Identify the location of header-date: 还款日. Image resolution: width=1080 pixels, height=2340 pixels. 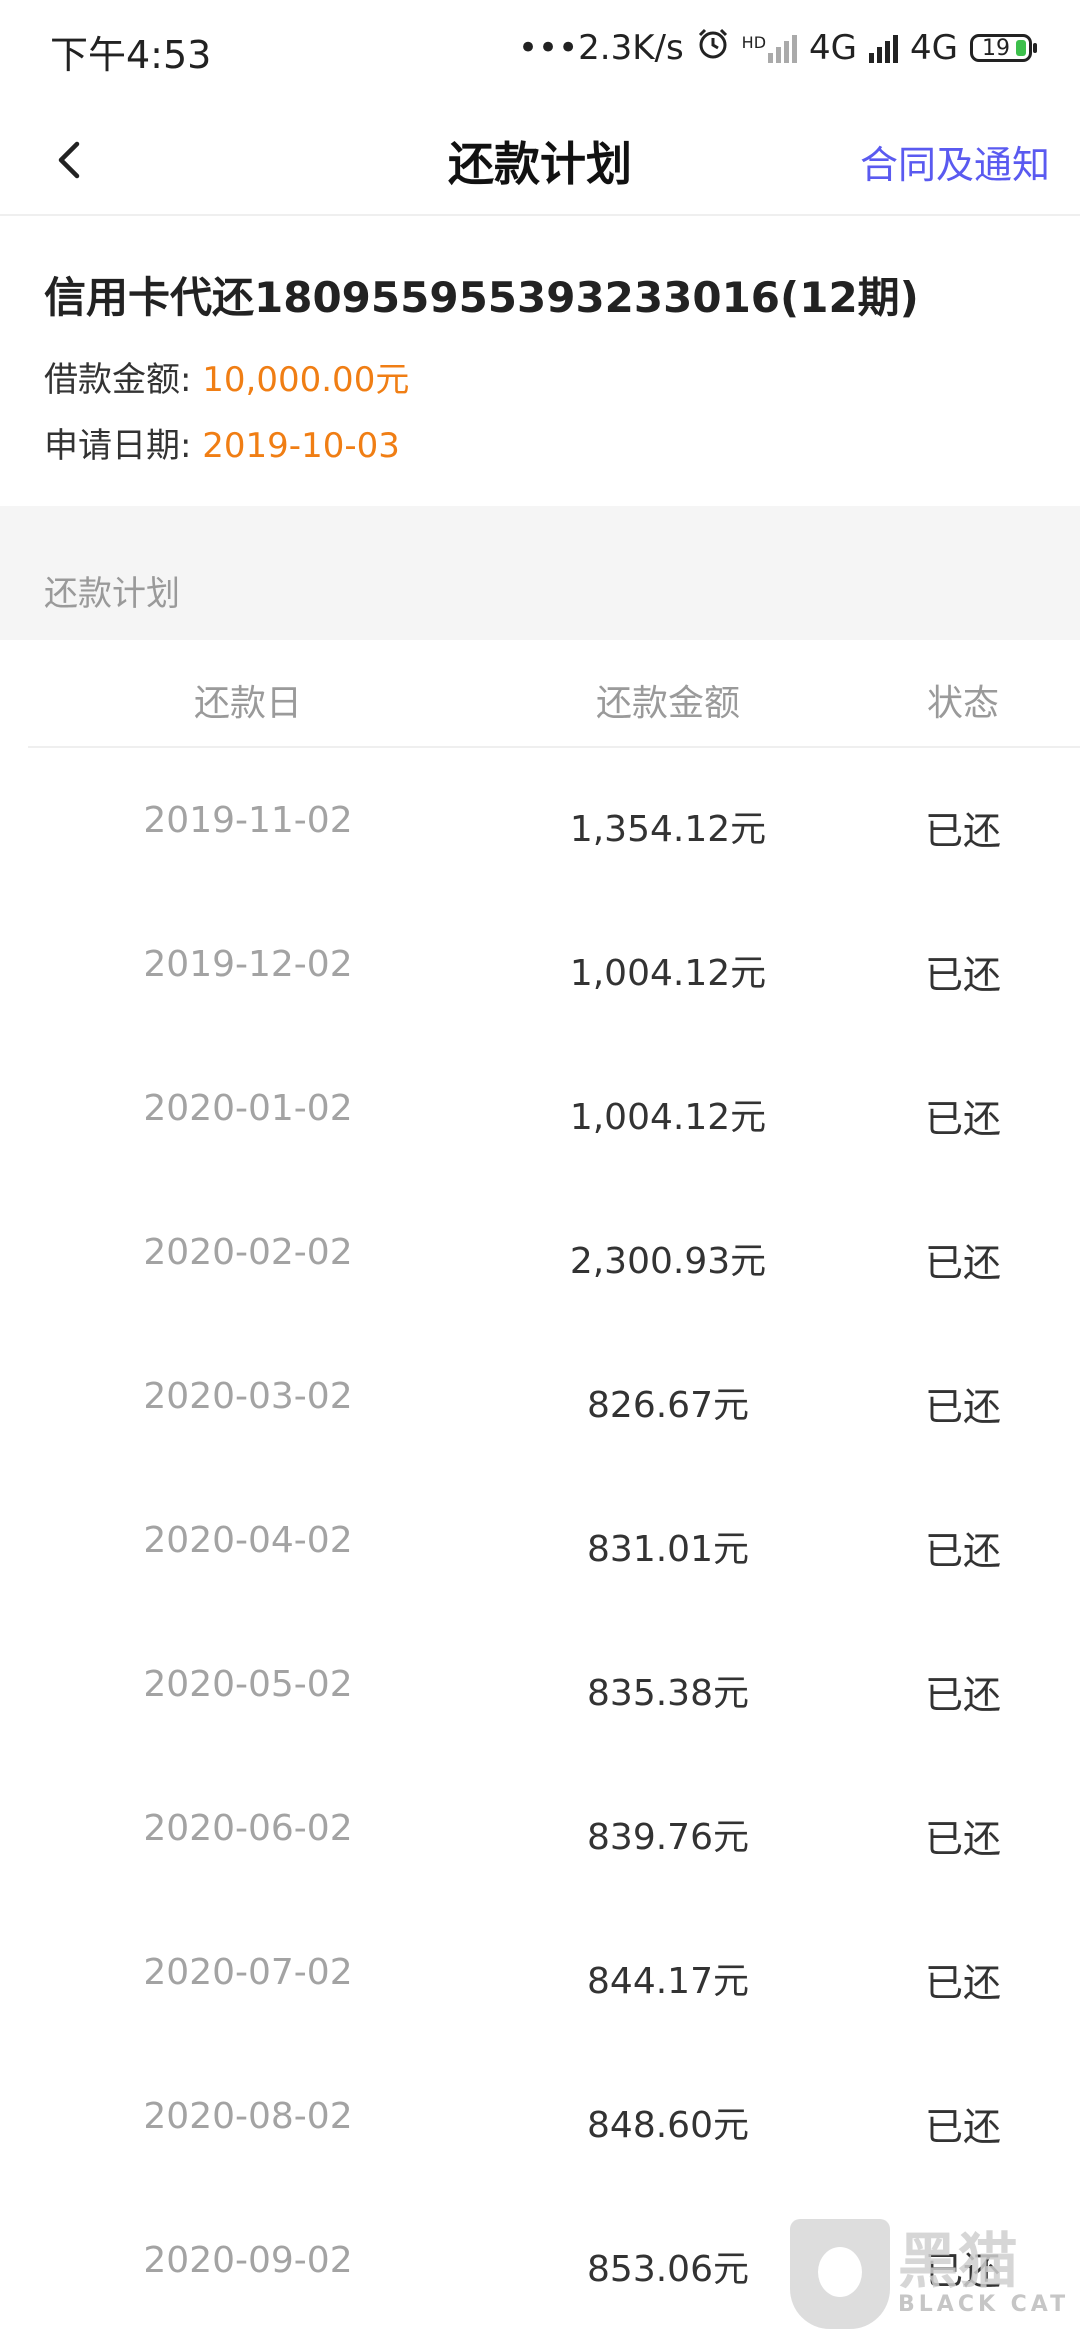
(247, 703).